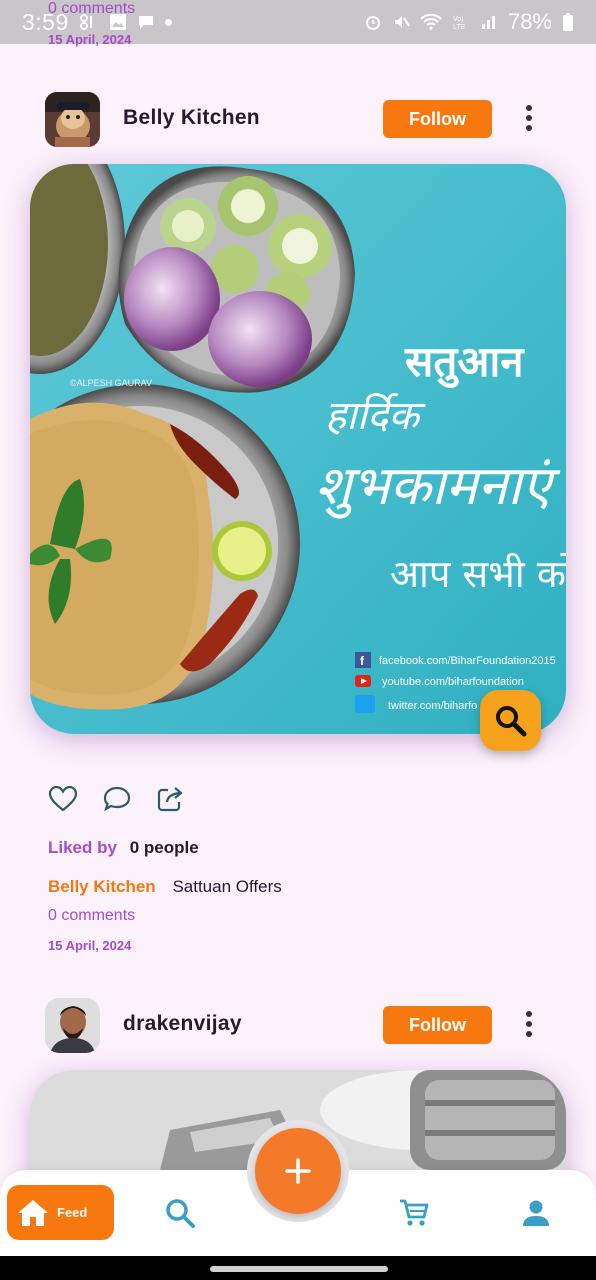 Image resolution: width=596 pixels, height=1280 pixels. Describe the element at coordinates (488, 22) in the screenshot. I see `signal-icon` at that location.